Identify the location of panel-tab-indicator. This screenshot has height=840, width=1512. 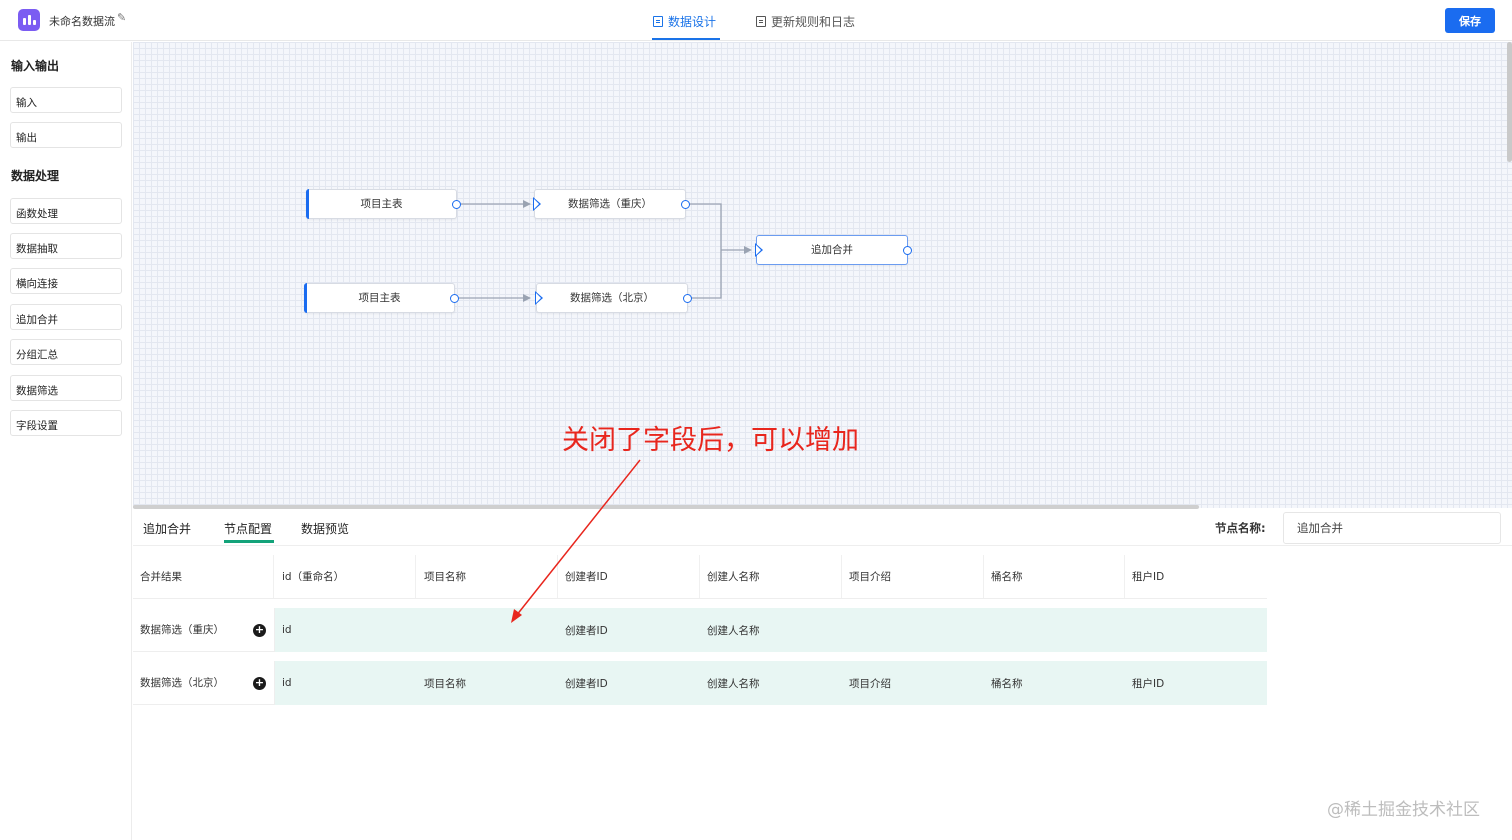
(249, 541).